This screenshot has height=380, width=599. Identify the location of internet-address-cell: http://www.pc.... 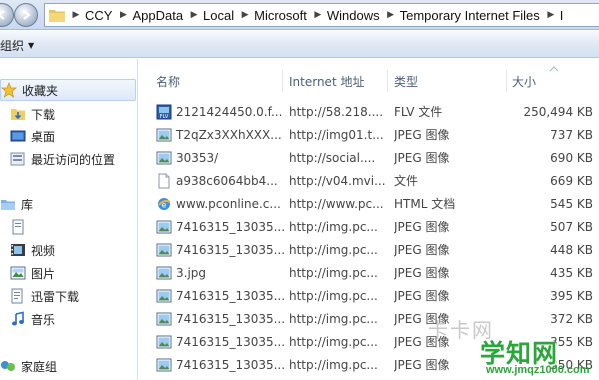
(336, 203).